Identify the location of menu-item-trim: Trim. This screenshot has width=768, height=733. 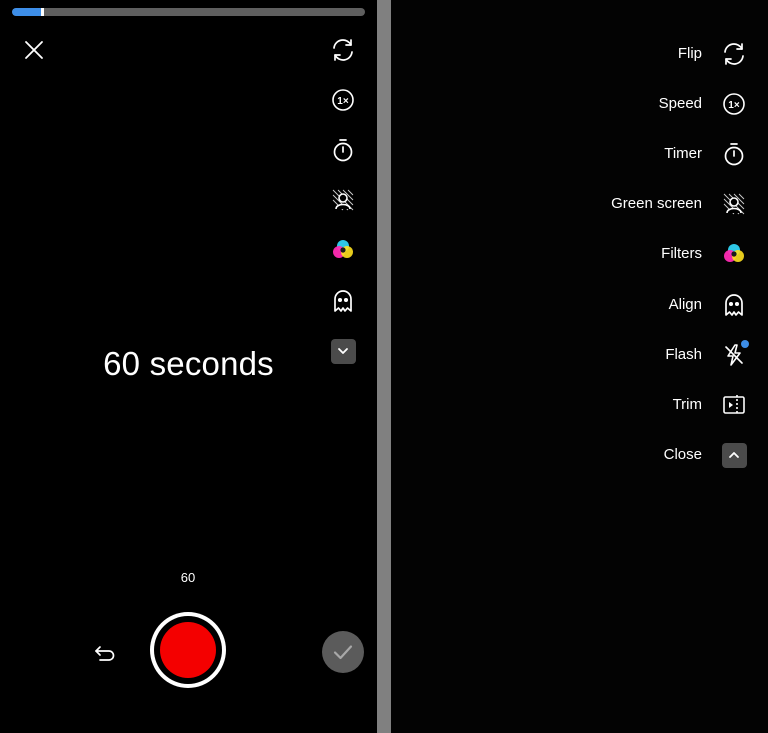
(579, 405).